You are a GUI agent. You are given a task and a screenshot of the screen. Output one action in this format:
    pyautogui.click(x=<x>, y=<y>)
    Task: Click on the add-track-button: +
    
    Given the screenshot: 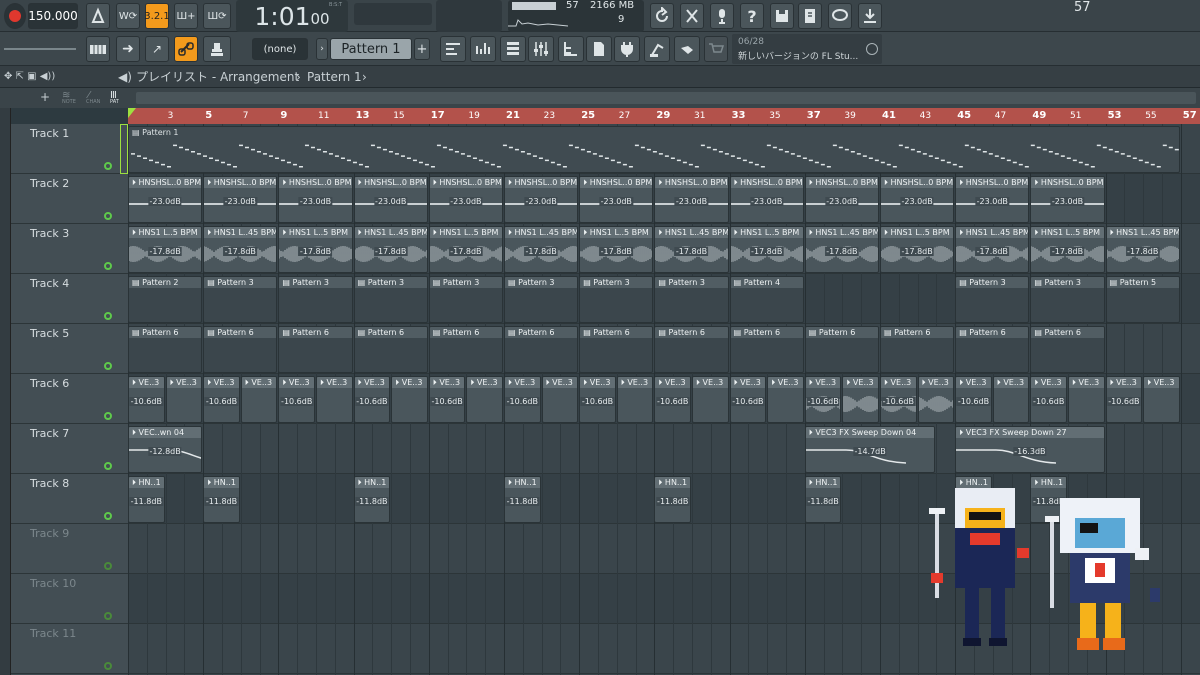 What is the action you would take?
    pyautogui.click(x=45, y=97)
    